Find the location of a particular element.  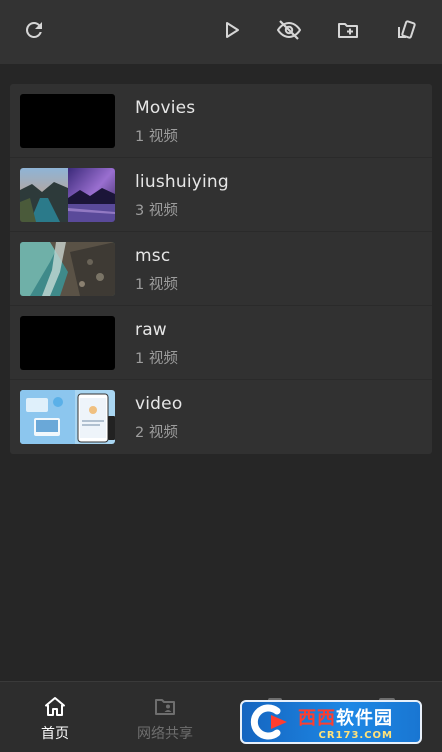

top-toolbar is located at coordinates (221, 32).